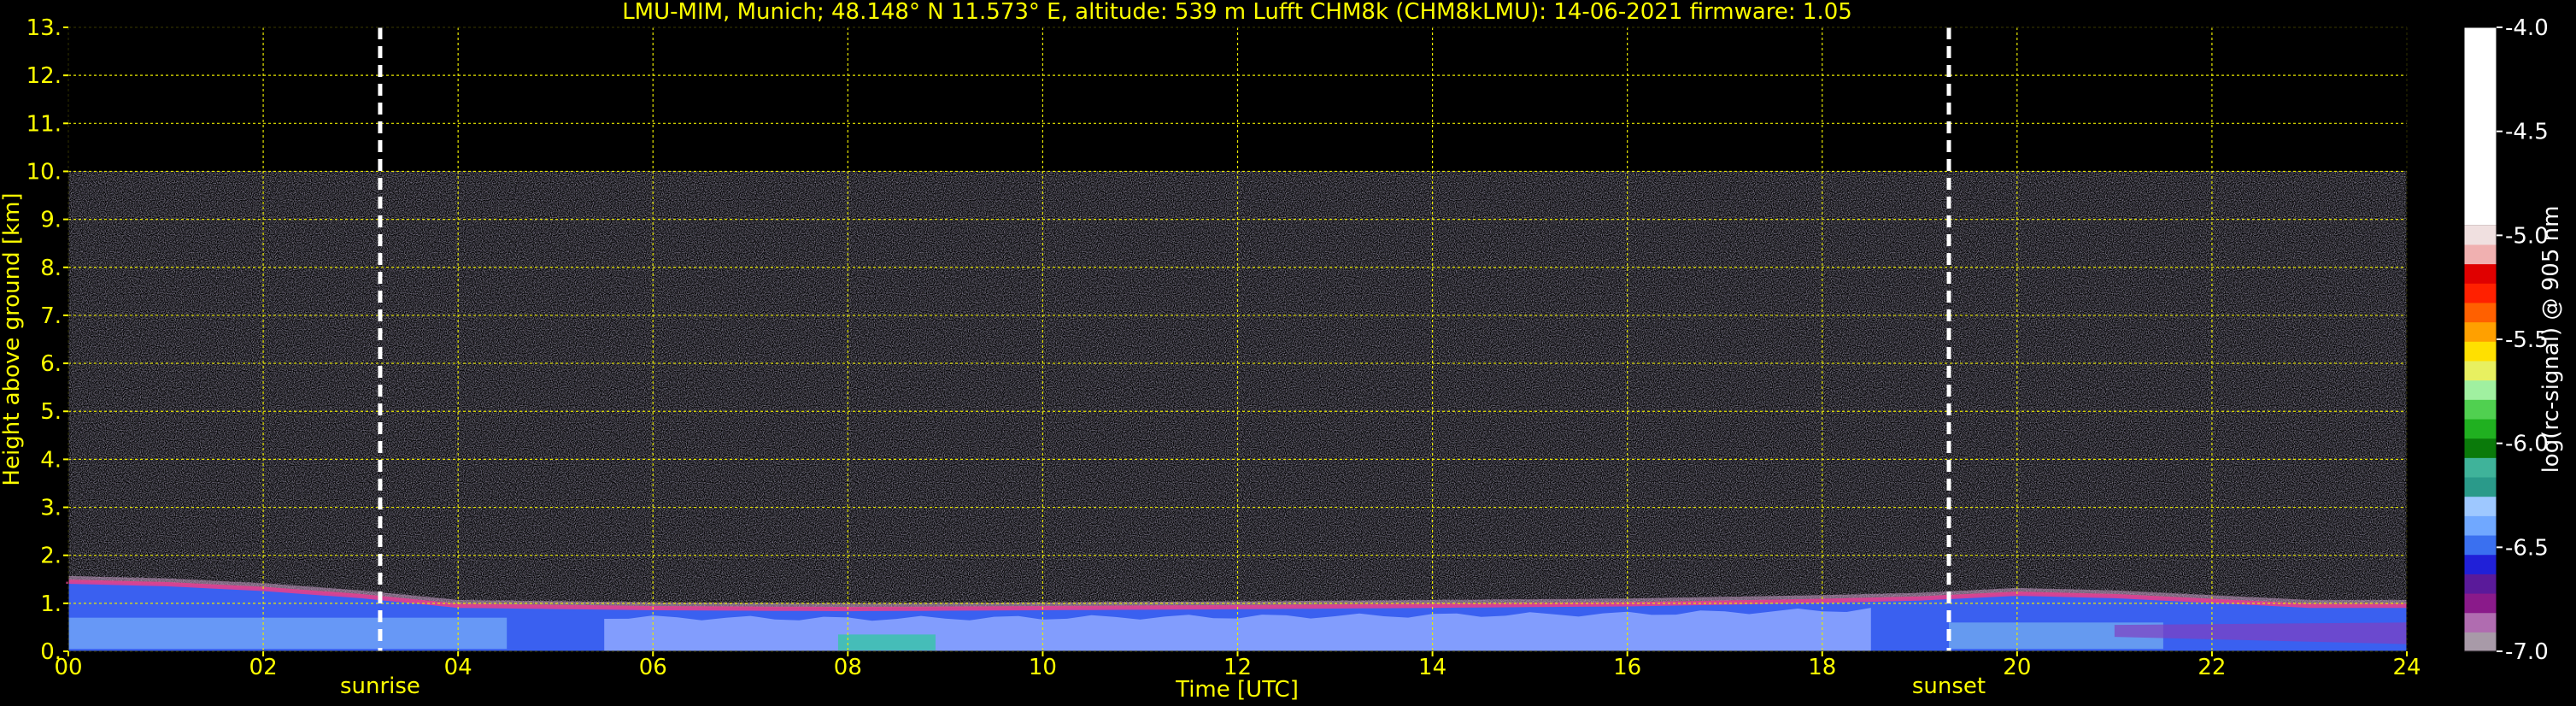  I want to click on layer-night-band, so click(288, 633).